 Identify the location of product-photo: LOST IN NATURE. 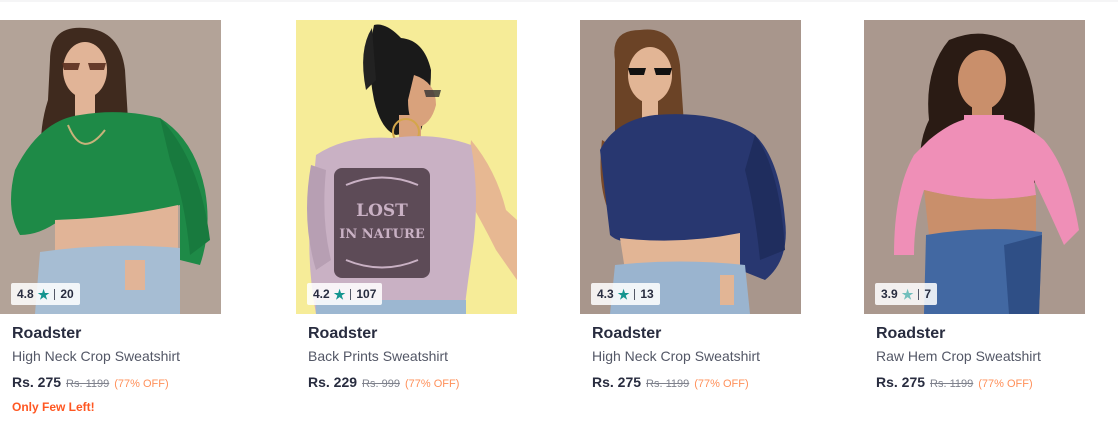
(406, 167).